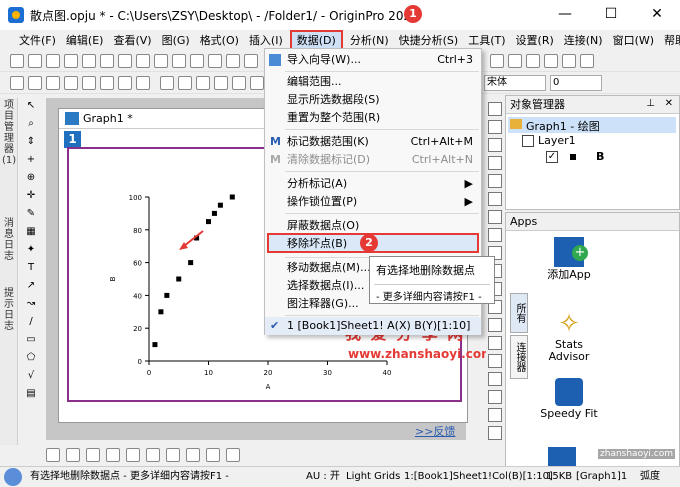  What do you see at coordinates (31, 107) in the screenshot?
I see `pointer-tool-icon: ↖` at bounding box center [31, 107].